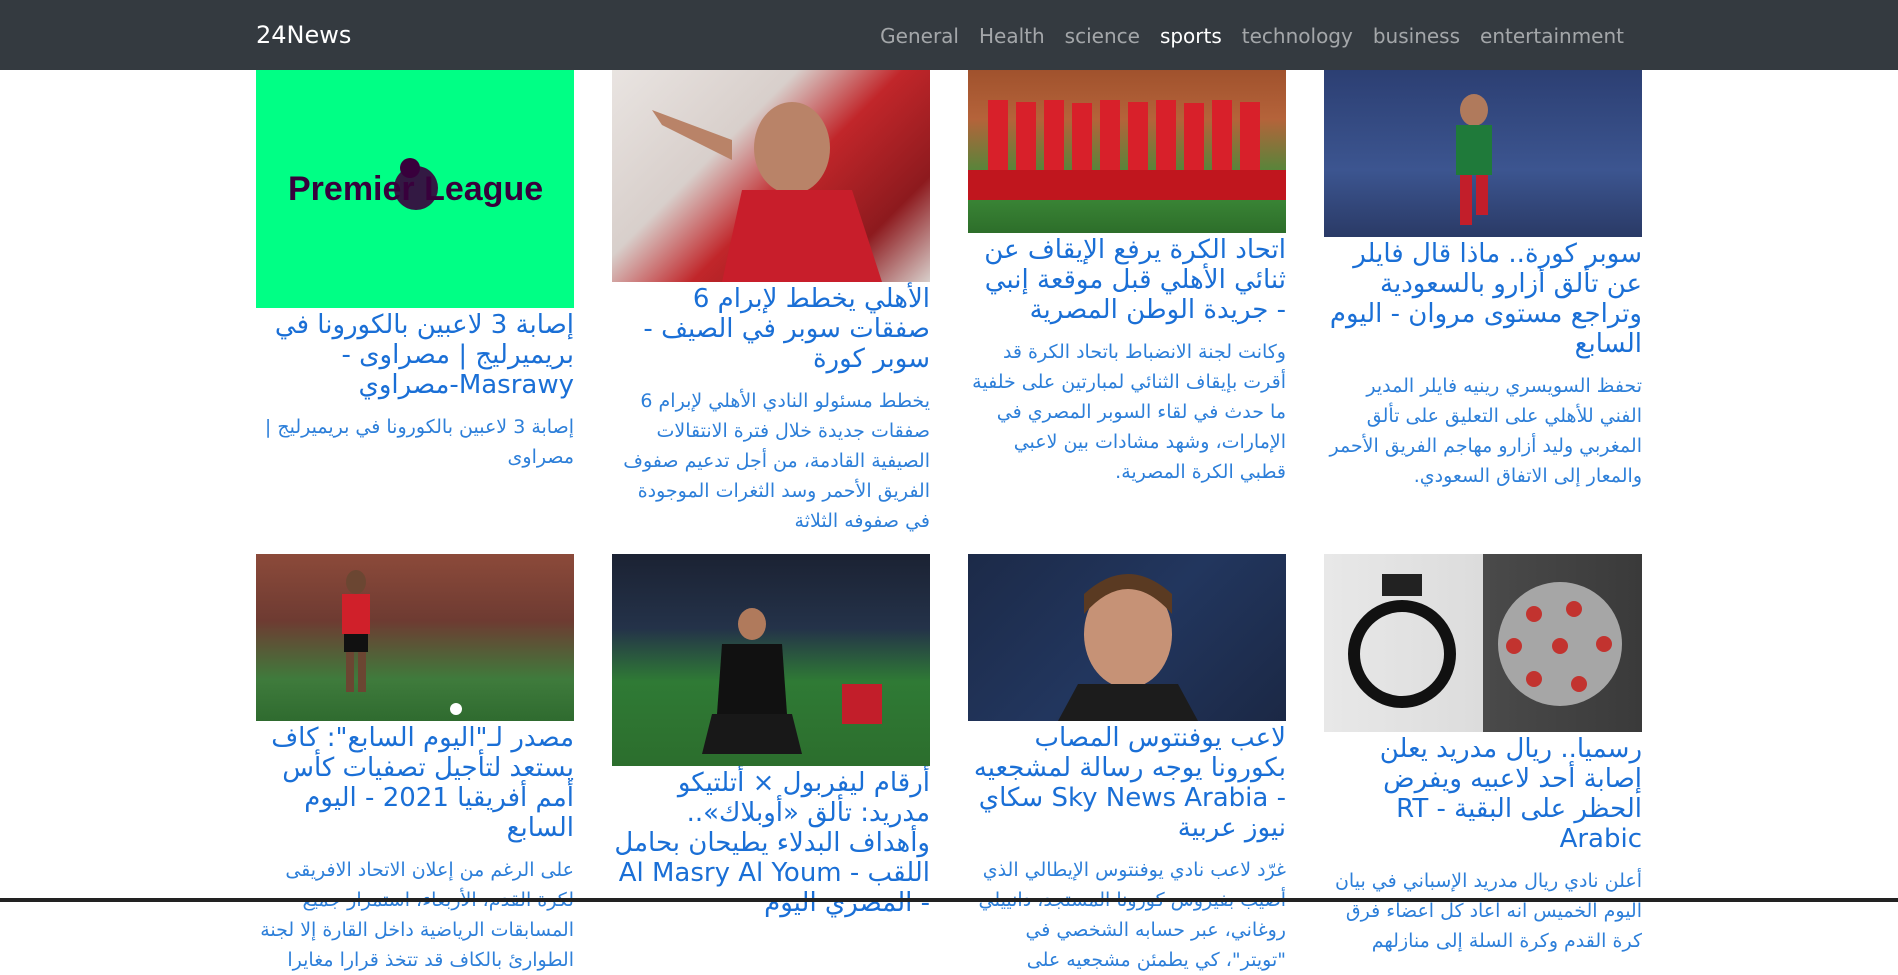 The height and width of the screenshot is (975, 1898). Describe the element at coordinates (767, 192) in the screenshot. I see `ahly-player-celebrating-photo` at that location.